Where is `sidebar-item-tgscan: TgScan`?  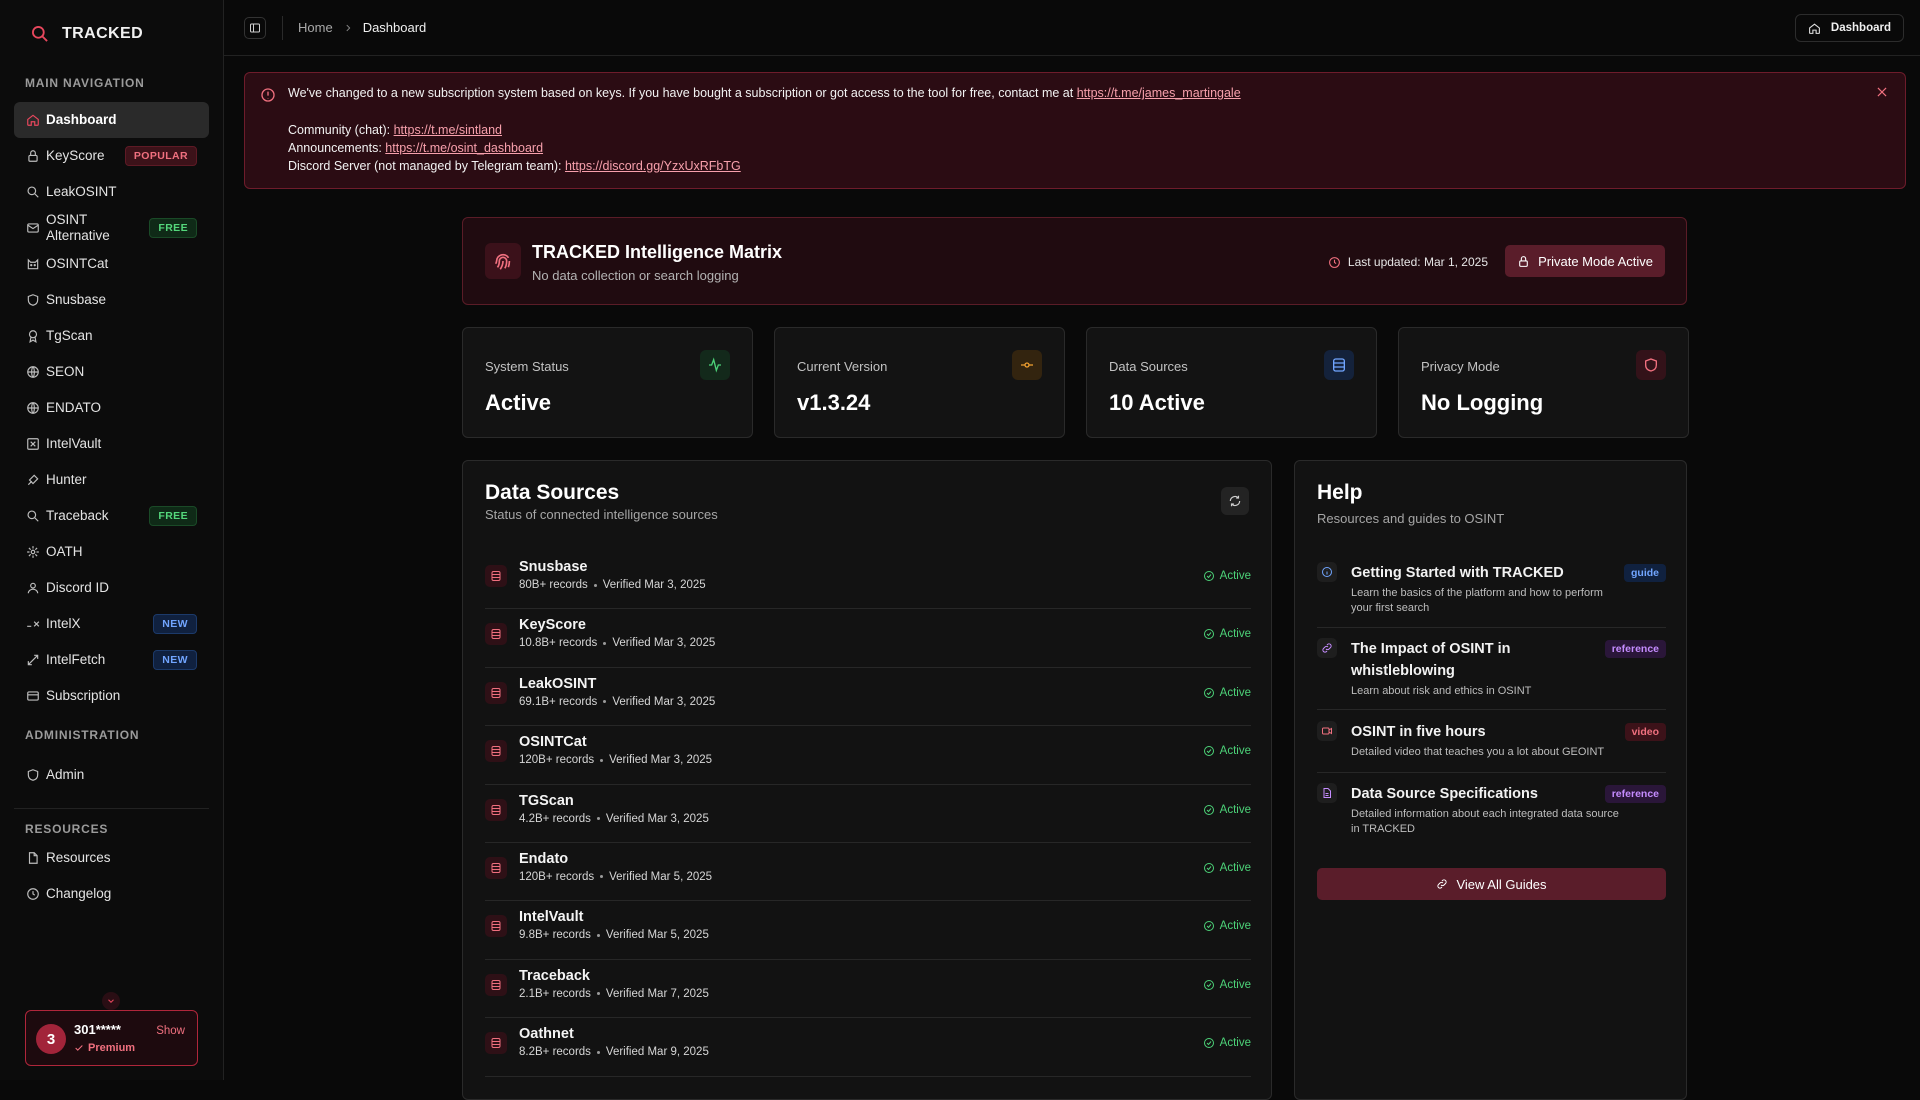
sidebar-item-tgscan: TgScan is located at coordinates (111, 336).